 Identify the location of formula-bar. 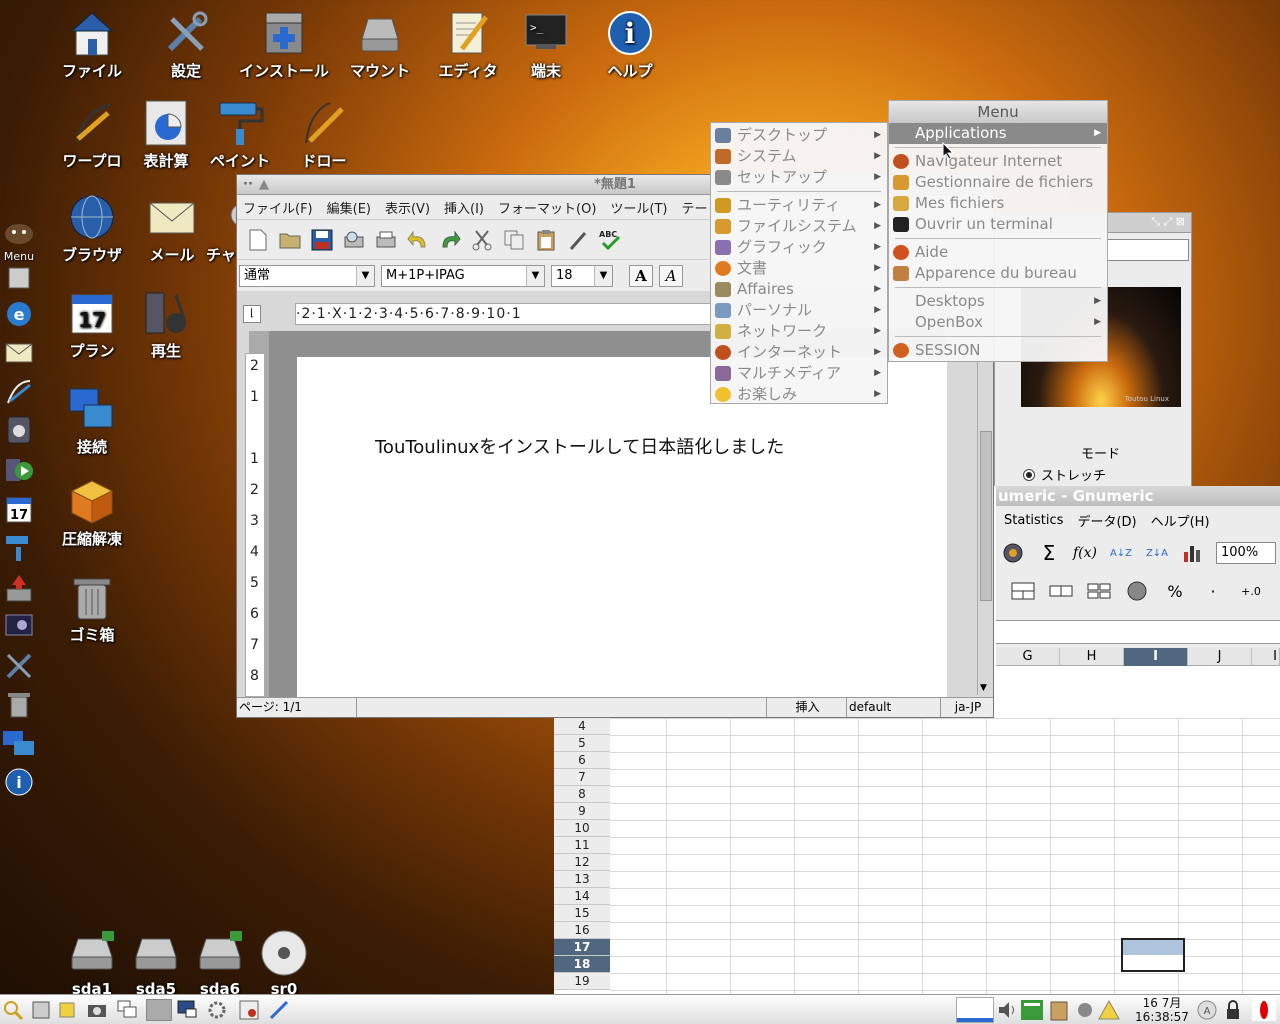
(1138, 632).